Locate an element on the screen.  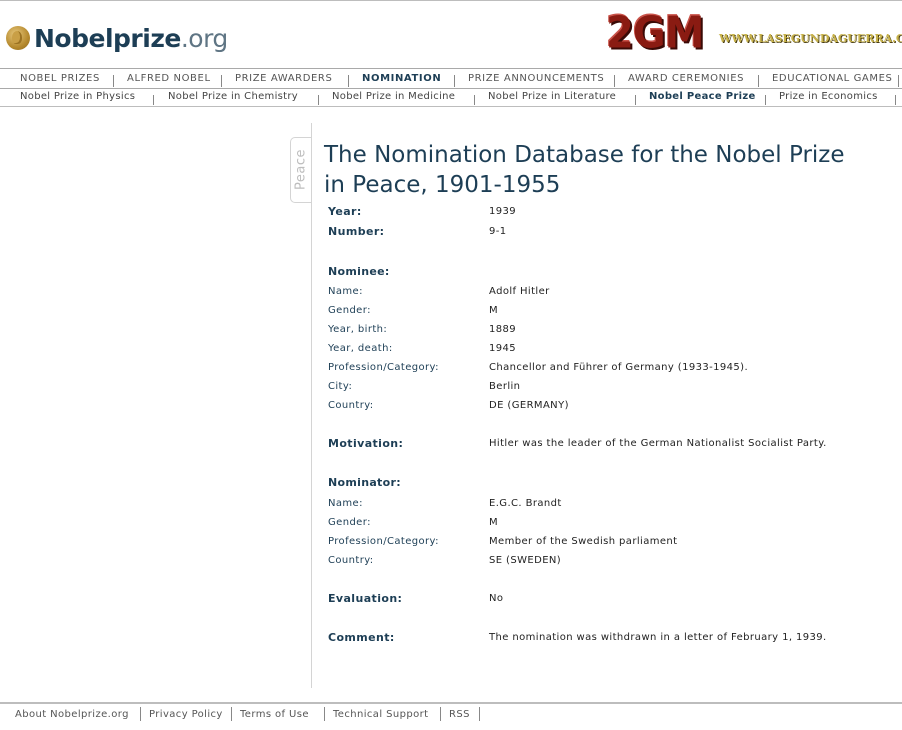
nav-nobel-prizes: NOBEL PRIZES is located at coordinates (60, 78).